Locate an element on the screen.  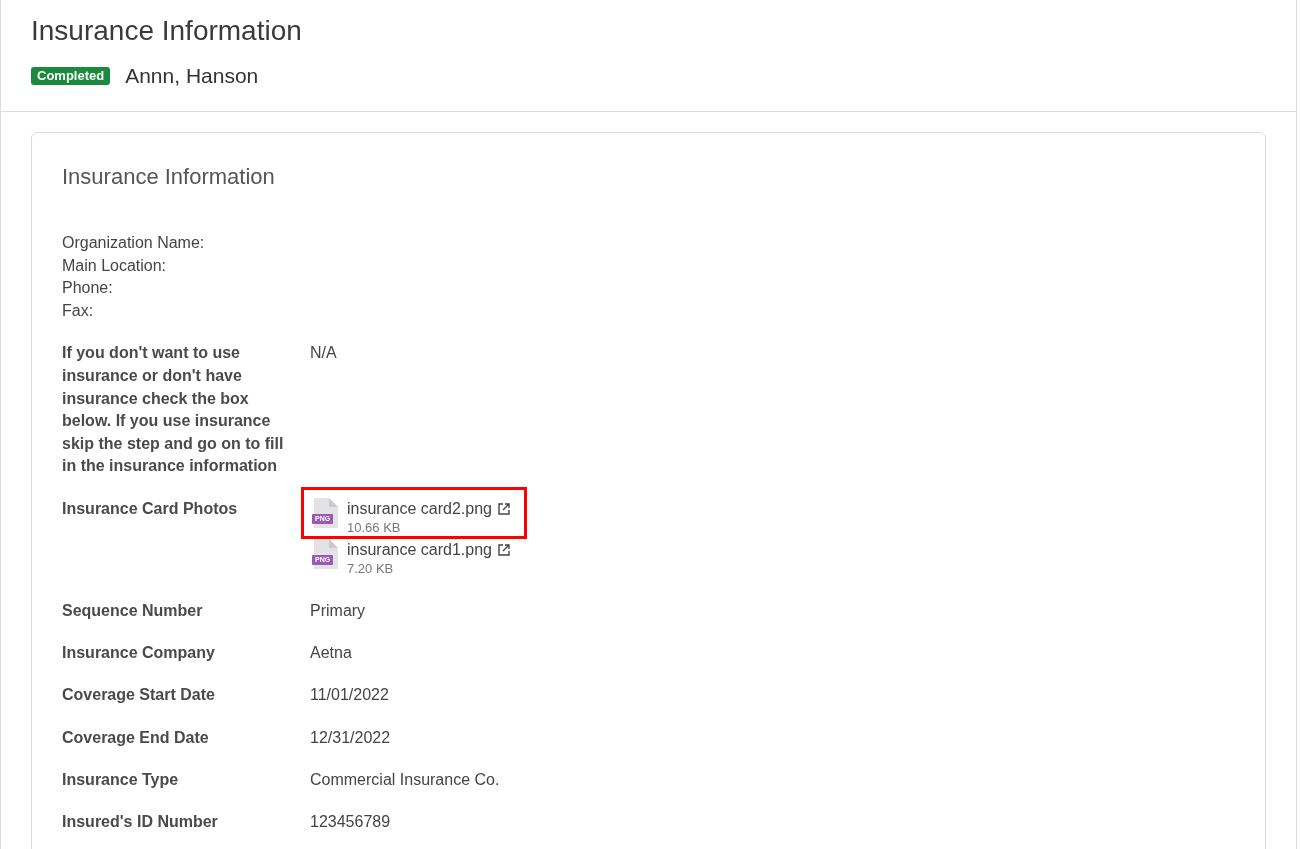
field-label: Sequence Number is located at coordinates (133, 610).